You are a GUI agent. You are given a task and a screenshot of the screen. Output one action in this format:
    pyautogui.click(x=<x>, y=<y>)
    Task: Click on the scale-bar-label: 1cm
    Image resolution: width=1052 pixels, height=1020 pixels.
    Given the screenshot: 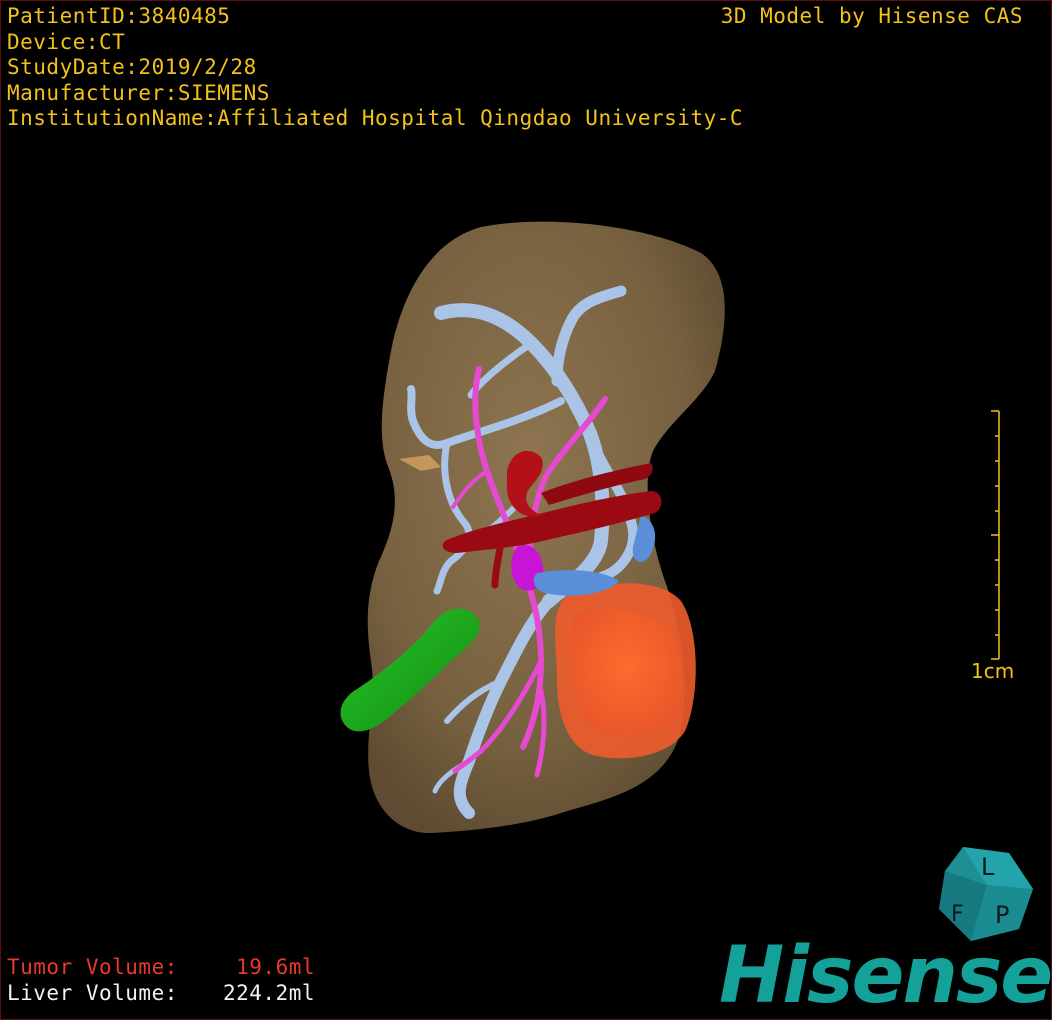 What is the action you would take?
    pyautogui.click(x=993, y=671)
    